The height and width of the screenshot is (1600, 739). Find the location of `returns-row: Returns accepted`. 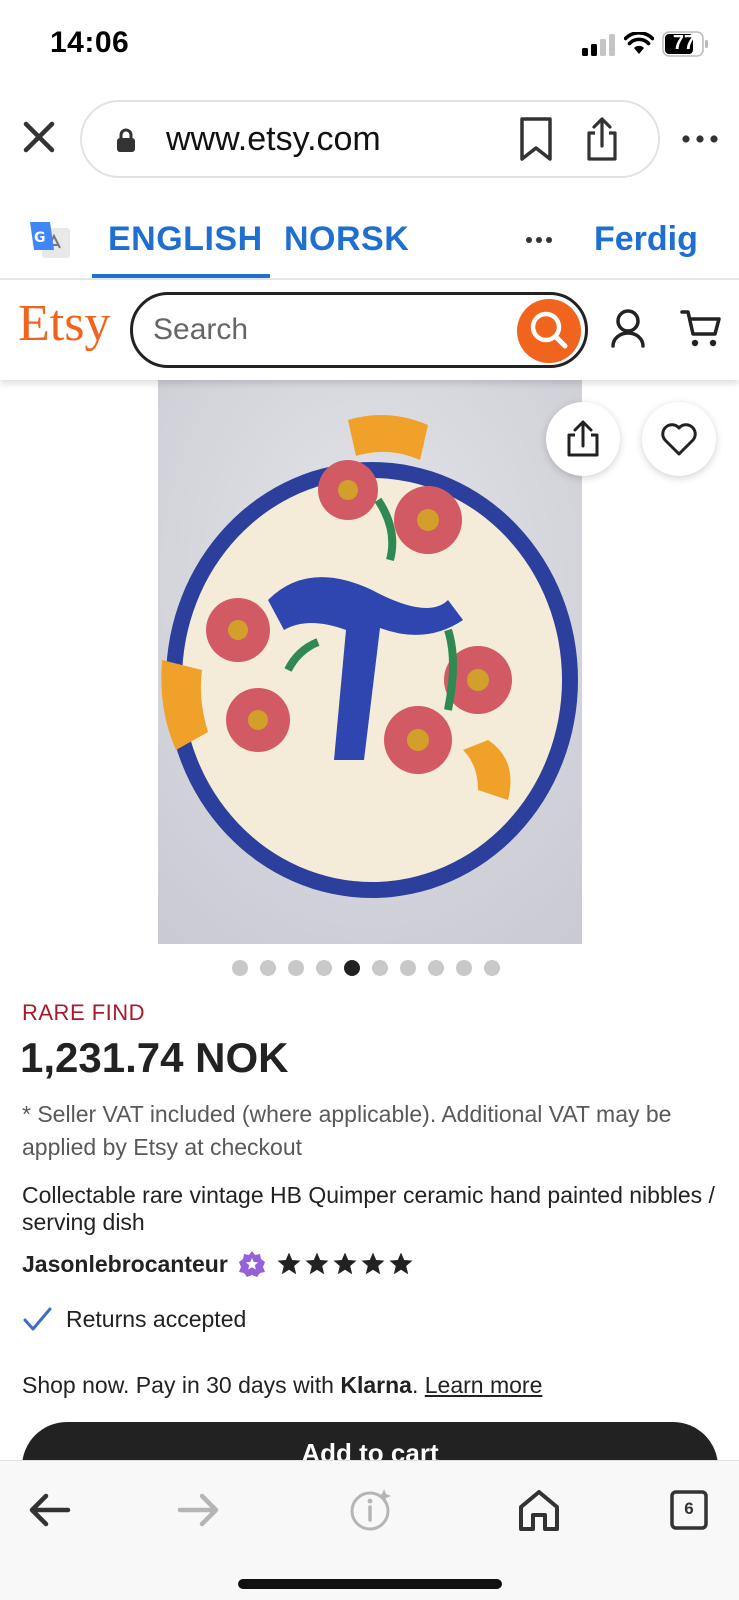

returns-row: Returns accepted is located at coordinates (134, 1319).